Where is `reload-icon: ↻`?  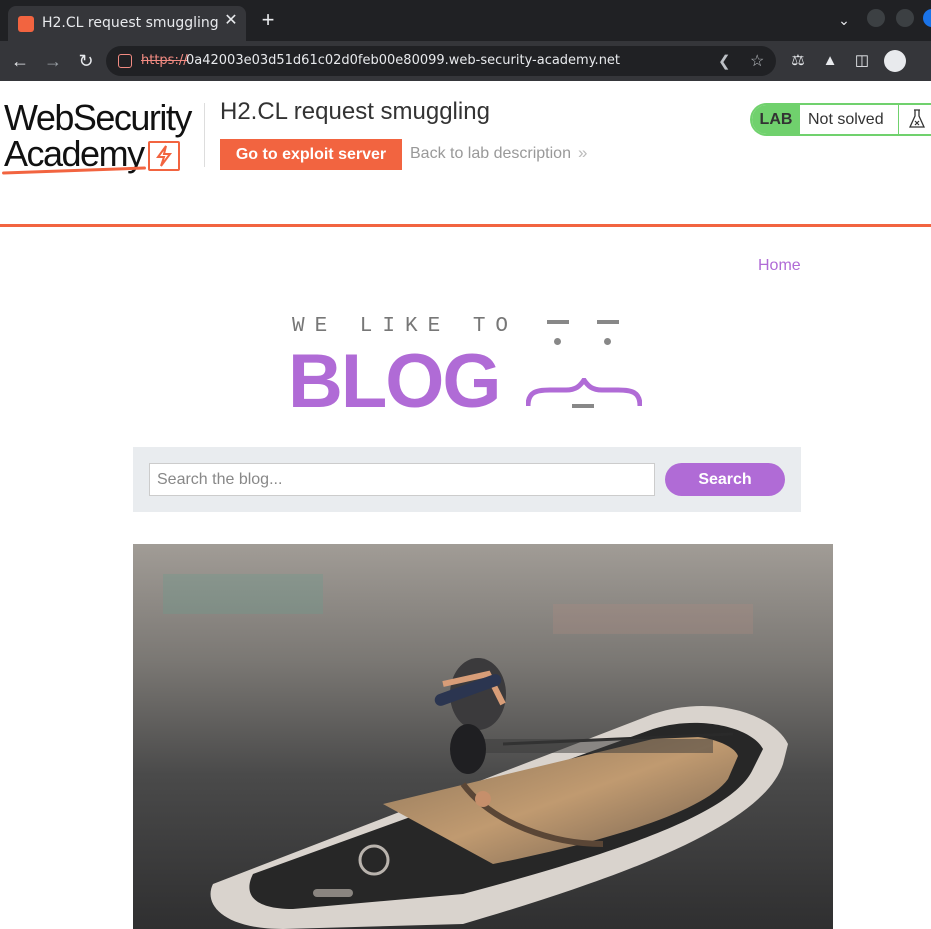
reload-icon: ↻ is located at coordinates (86, 61).